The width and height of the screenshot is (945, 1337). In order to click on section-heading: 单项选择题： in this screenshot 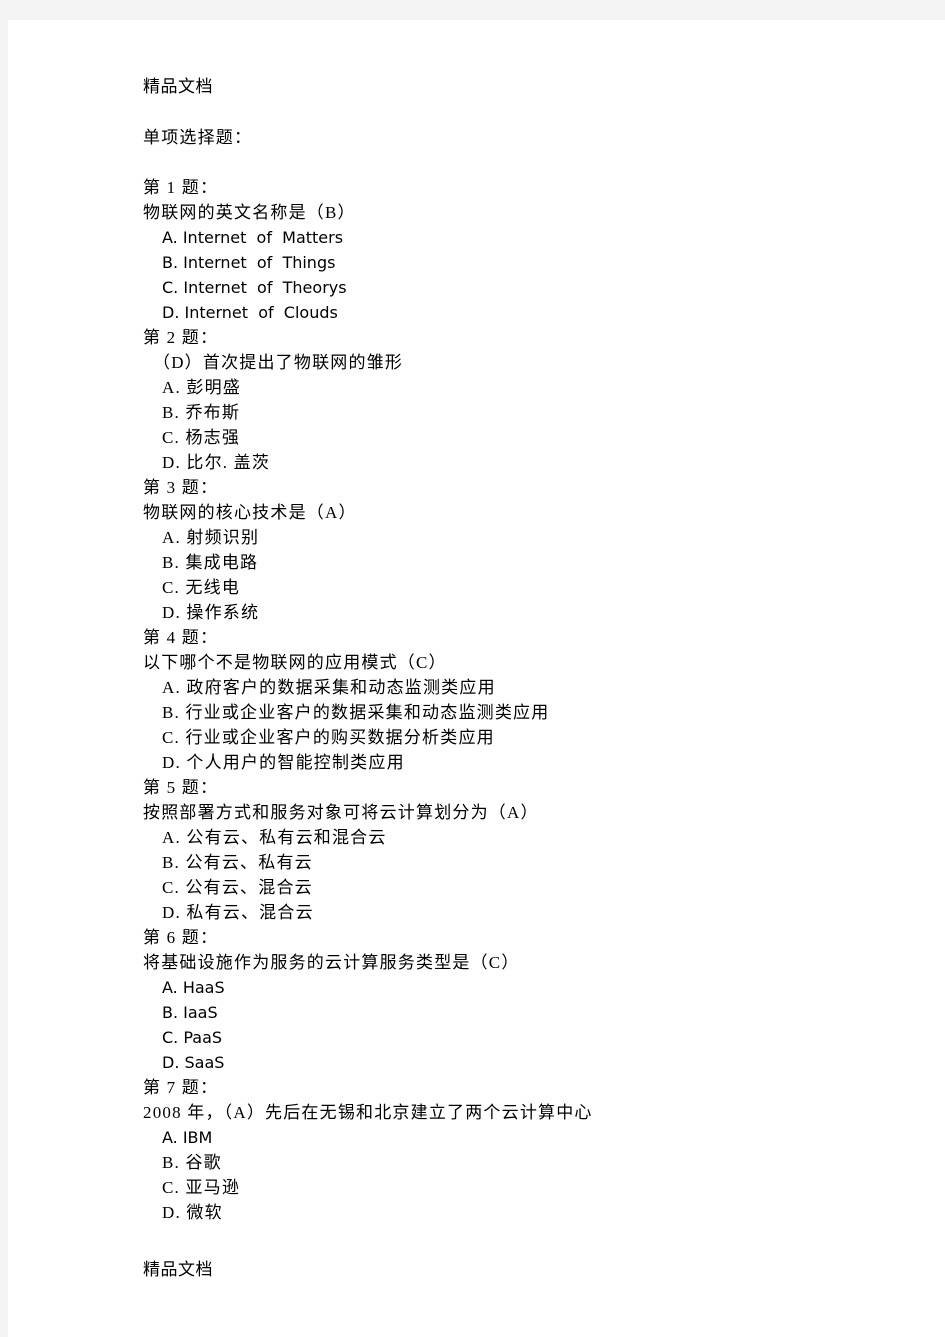, I will do `click(198, 137)`.